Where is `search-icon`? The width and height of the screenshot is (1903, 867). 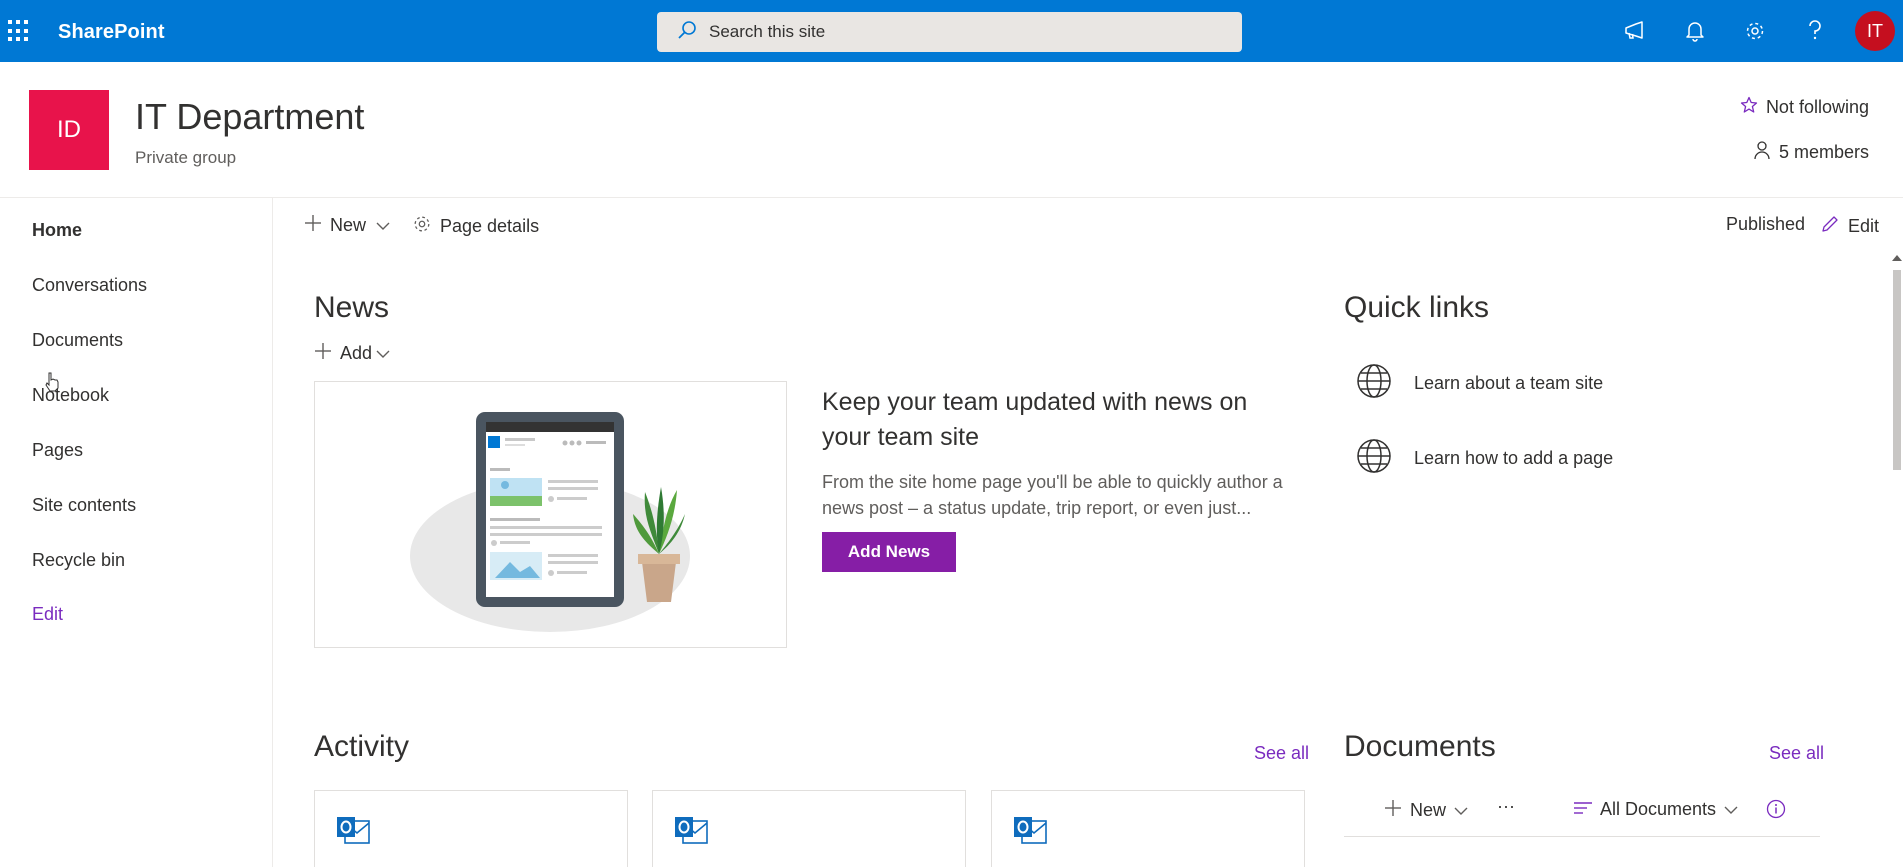
search-icon is located at coordinates (687, 32).